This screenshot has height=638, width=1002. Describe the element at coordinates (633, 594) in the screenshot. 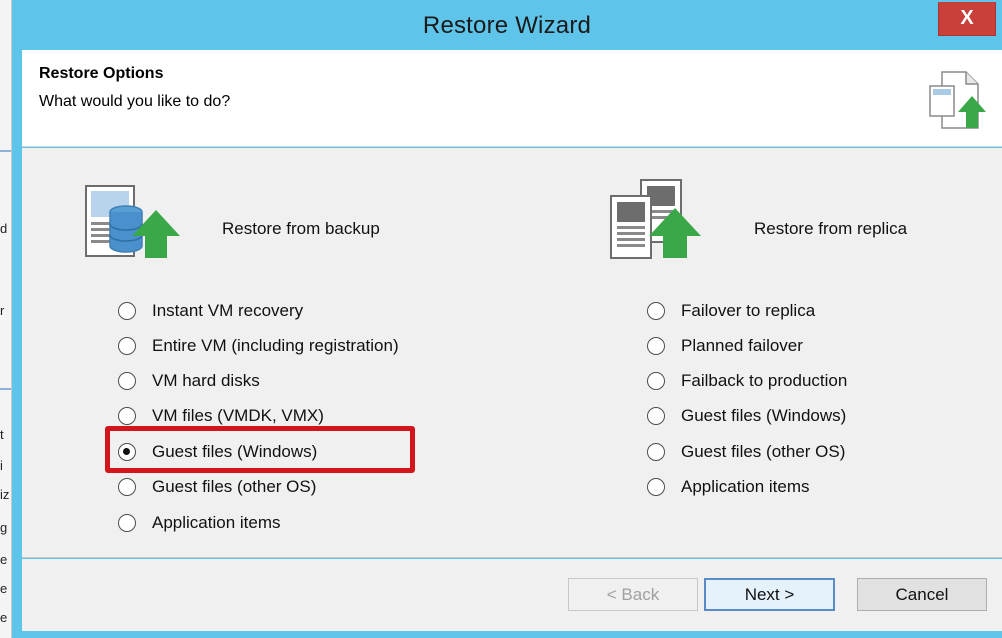

I see `back-button: < Back` at that location.